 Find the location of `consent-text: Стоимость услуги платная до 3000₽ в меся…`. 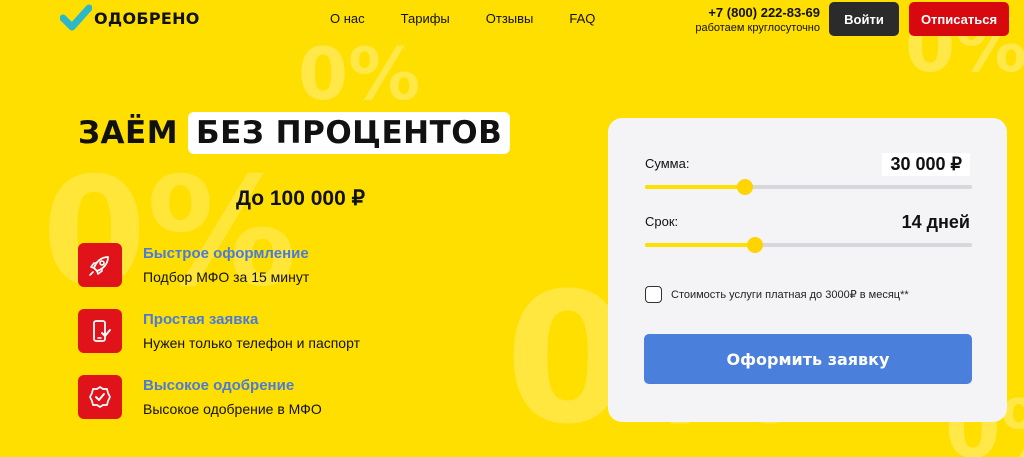

consent-text: Стоимость услуги платная до 3000₽ в меся… is located at coordinates (790, 295).